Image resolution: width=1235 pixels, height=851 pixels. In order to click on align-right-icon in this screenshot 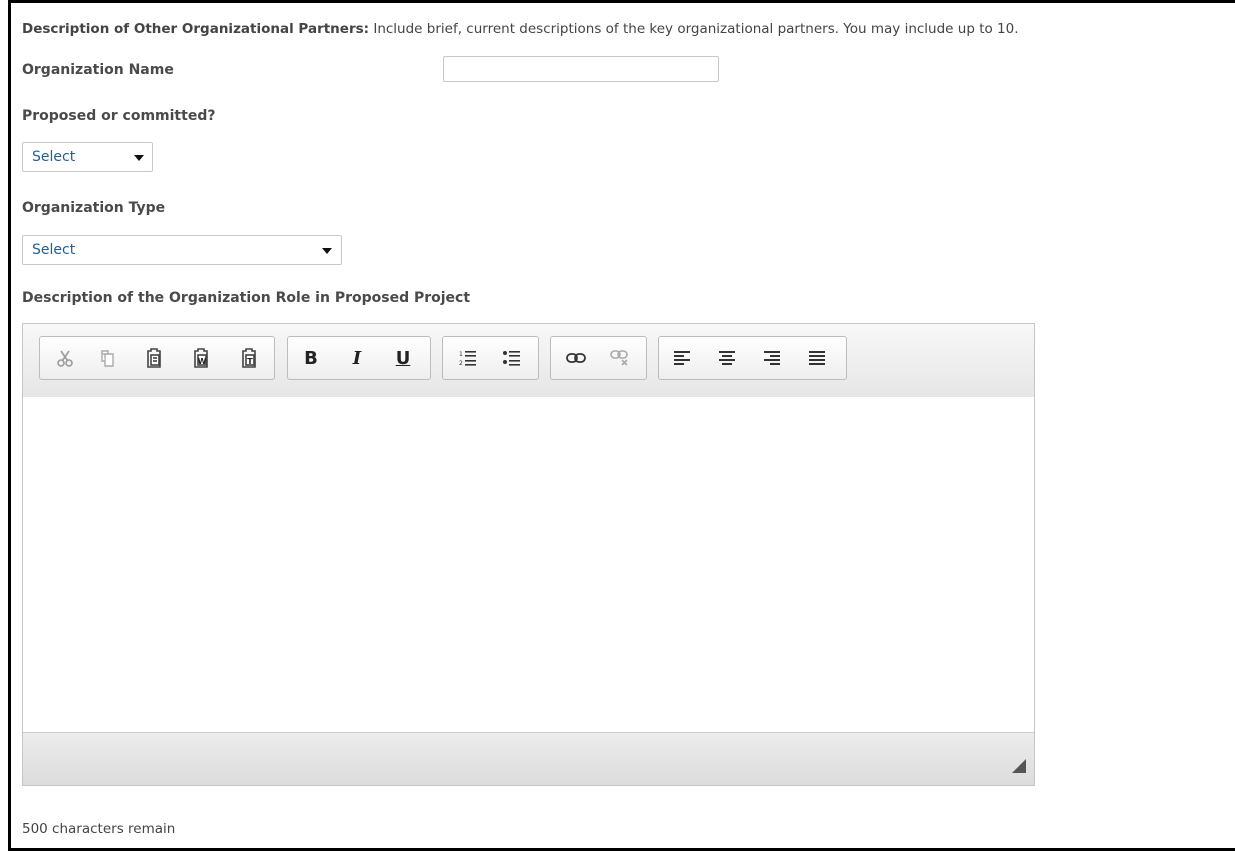, I will do `click(772, 358)`.